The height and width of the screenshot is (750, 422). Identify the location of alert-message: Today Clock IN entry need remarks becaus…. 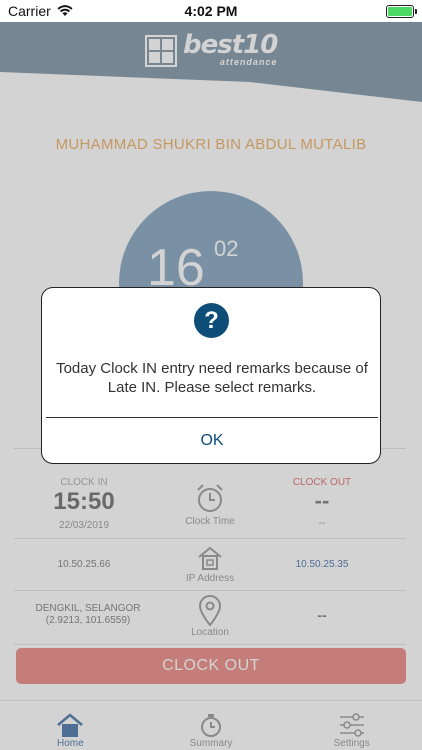
(212, 378).